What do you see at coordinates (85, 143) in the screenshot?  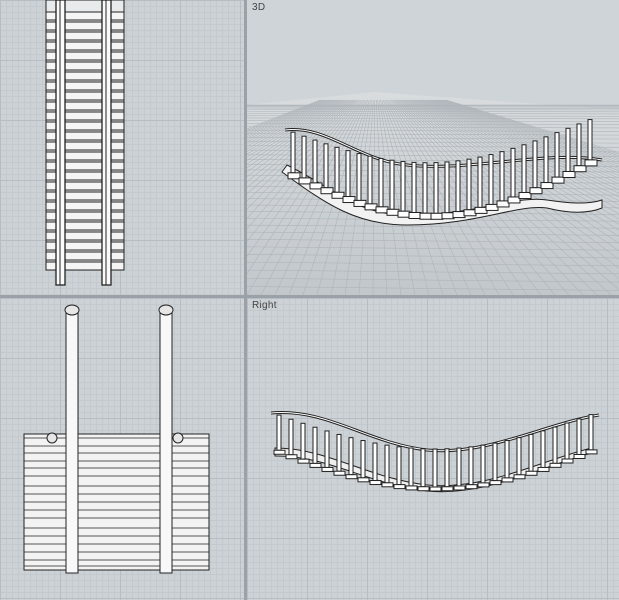 I see `bridge-top-view` at bounding box center [85, 143].